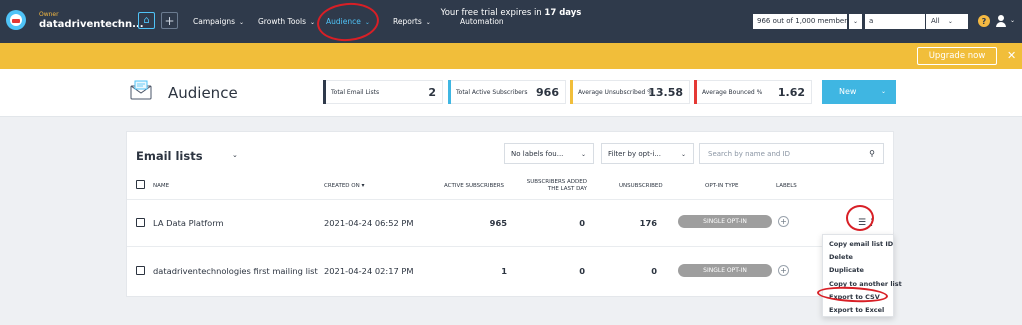  What do you see at coordinates (859, 92) in the screenshot?
I see `new-button: New ⌄` at bounding box center [859, 92].